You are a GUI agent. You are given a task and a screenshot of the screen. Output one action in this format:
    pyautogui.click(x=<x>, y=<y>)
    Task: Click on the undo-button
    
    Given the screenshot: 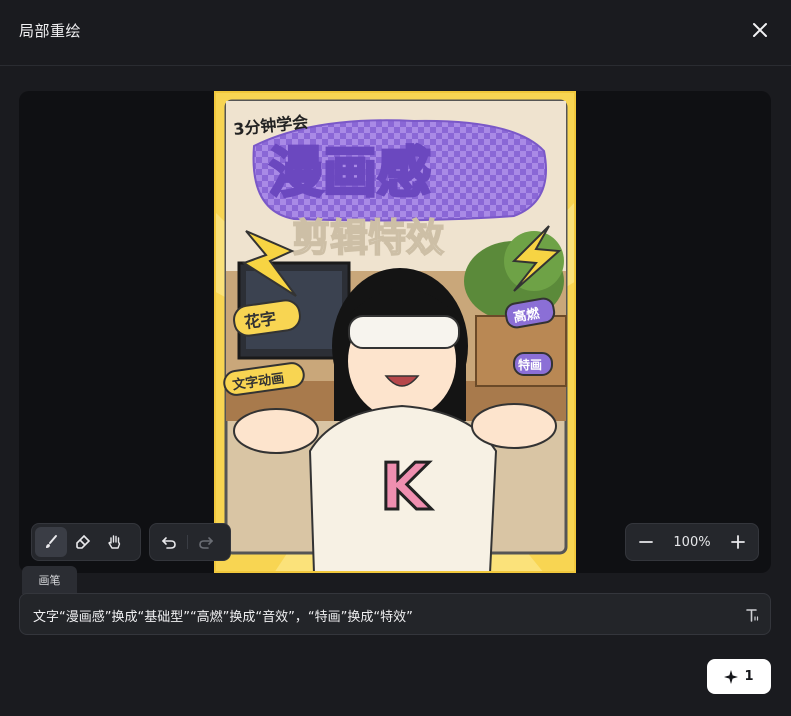 What is the action you would take?
    pyautogui.click(x=169, y=542)
    